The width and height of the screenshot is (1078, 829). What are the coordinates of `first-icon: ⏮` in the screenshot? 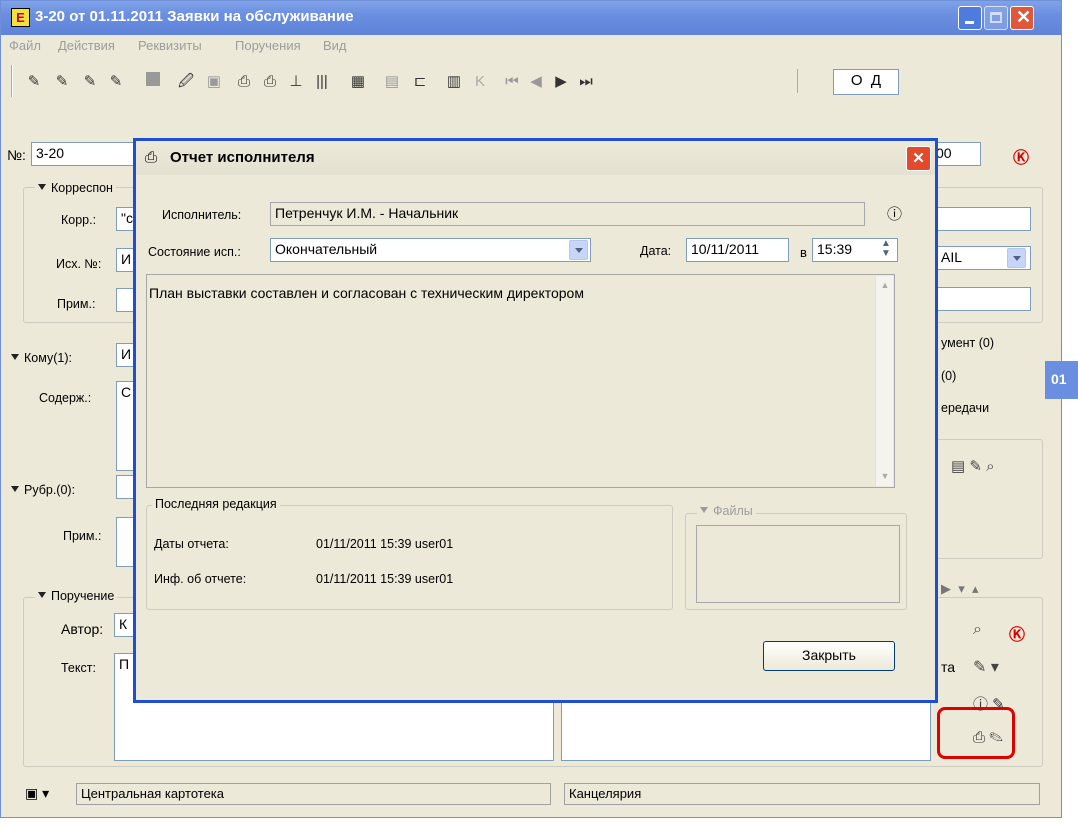 It's located at (512, 81).